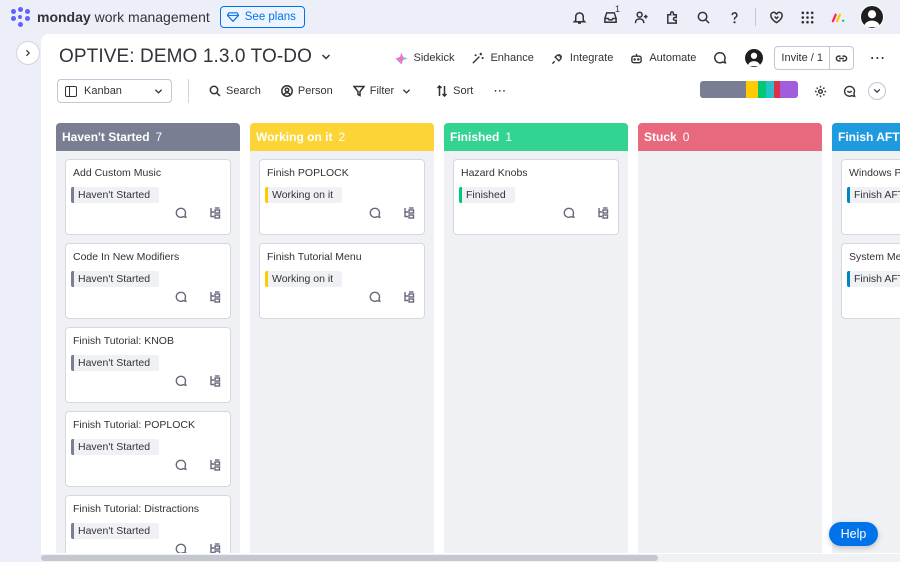 The image size is (900, 562). Describe the element at coordinates (878, 58) in the screenshot. I see `more-options-icon: ⋯` at that location.